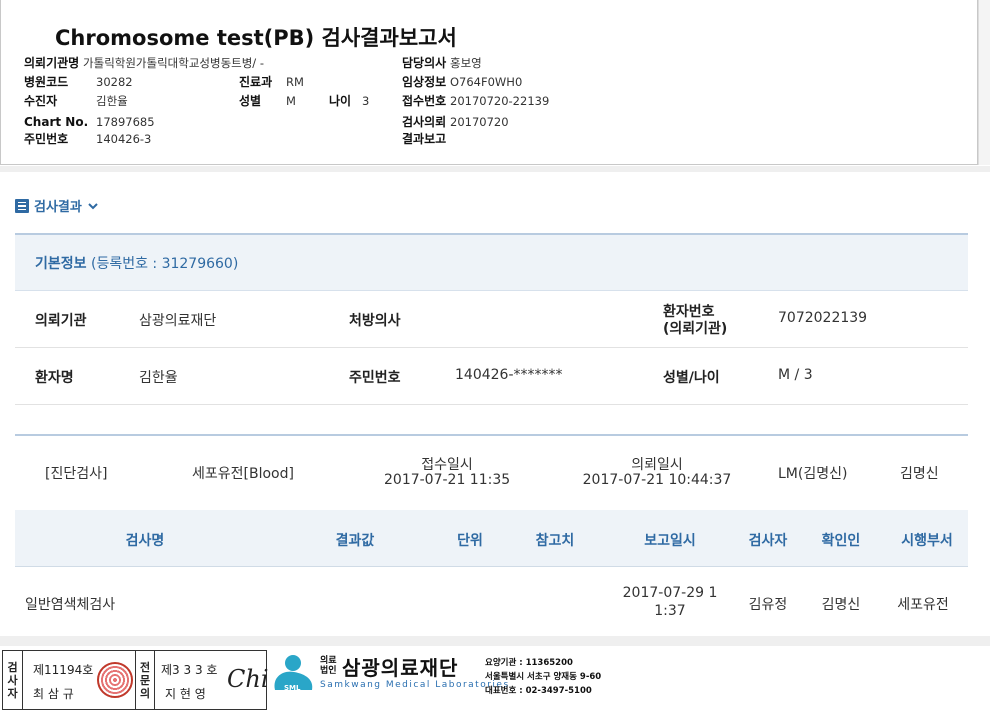 The image size is (990, 715). What do you see at coordinates (178, 321) in the screenshot?
I see `info-value: 삼광의료재단` at bounding box center [178, 321].